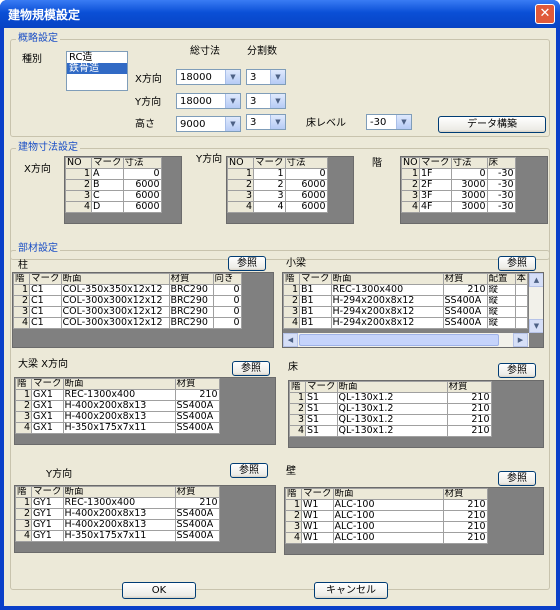  What do you see at coordinates (458, 174) in the screenshot?
I see `table-row: 1 1F 0 -30` at bounding box center [458, 174].